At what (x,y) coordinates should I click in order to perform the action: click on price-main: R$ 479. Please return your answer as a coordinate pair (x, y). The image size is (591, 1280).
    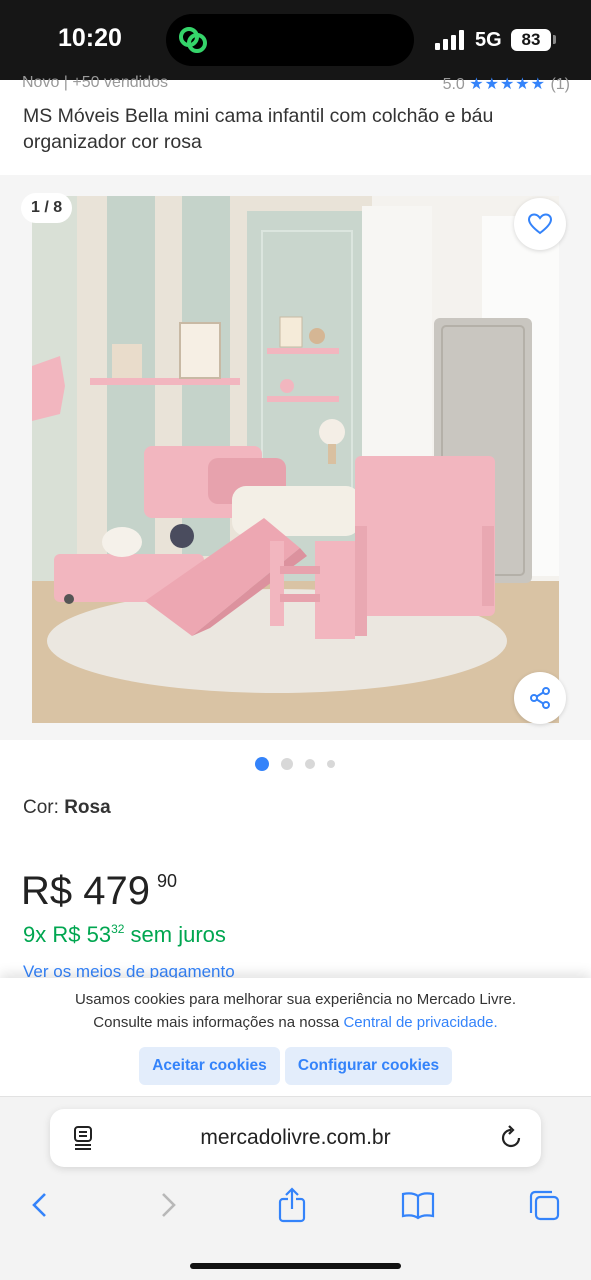
    Looking at the image, I should click on (85, 891).